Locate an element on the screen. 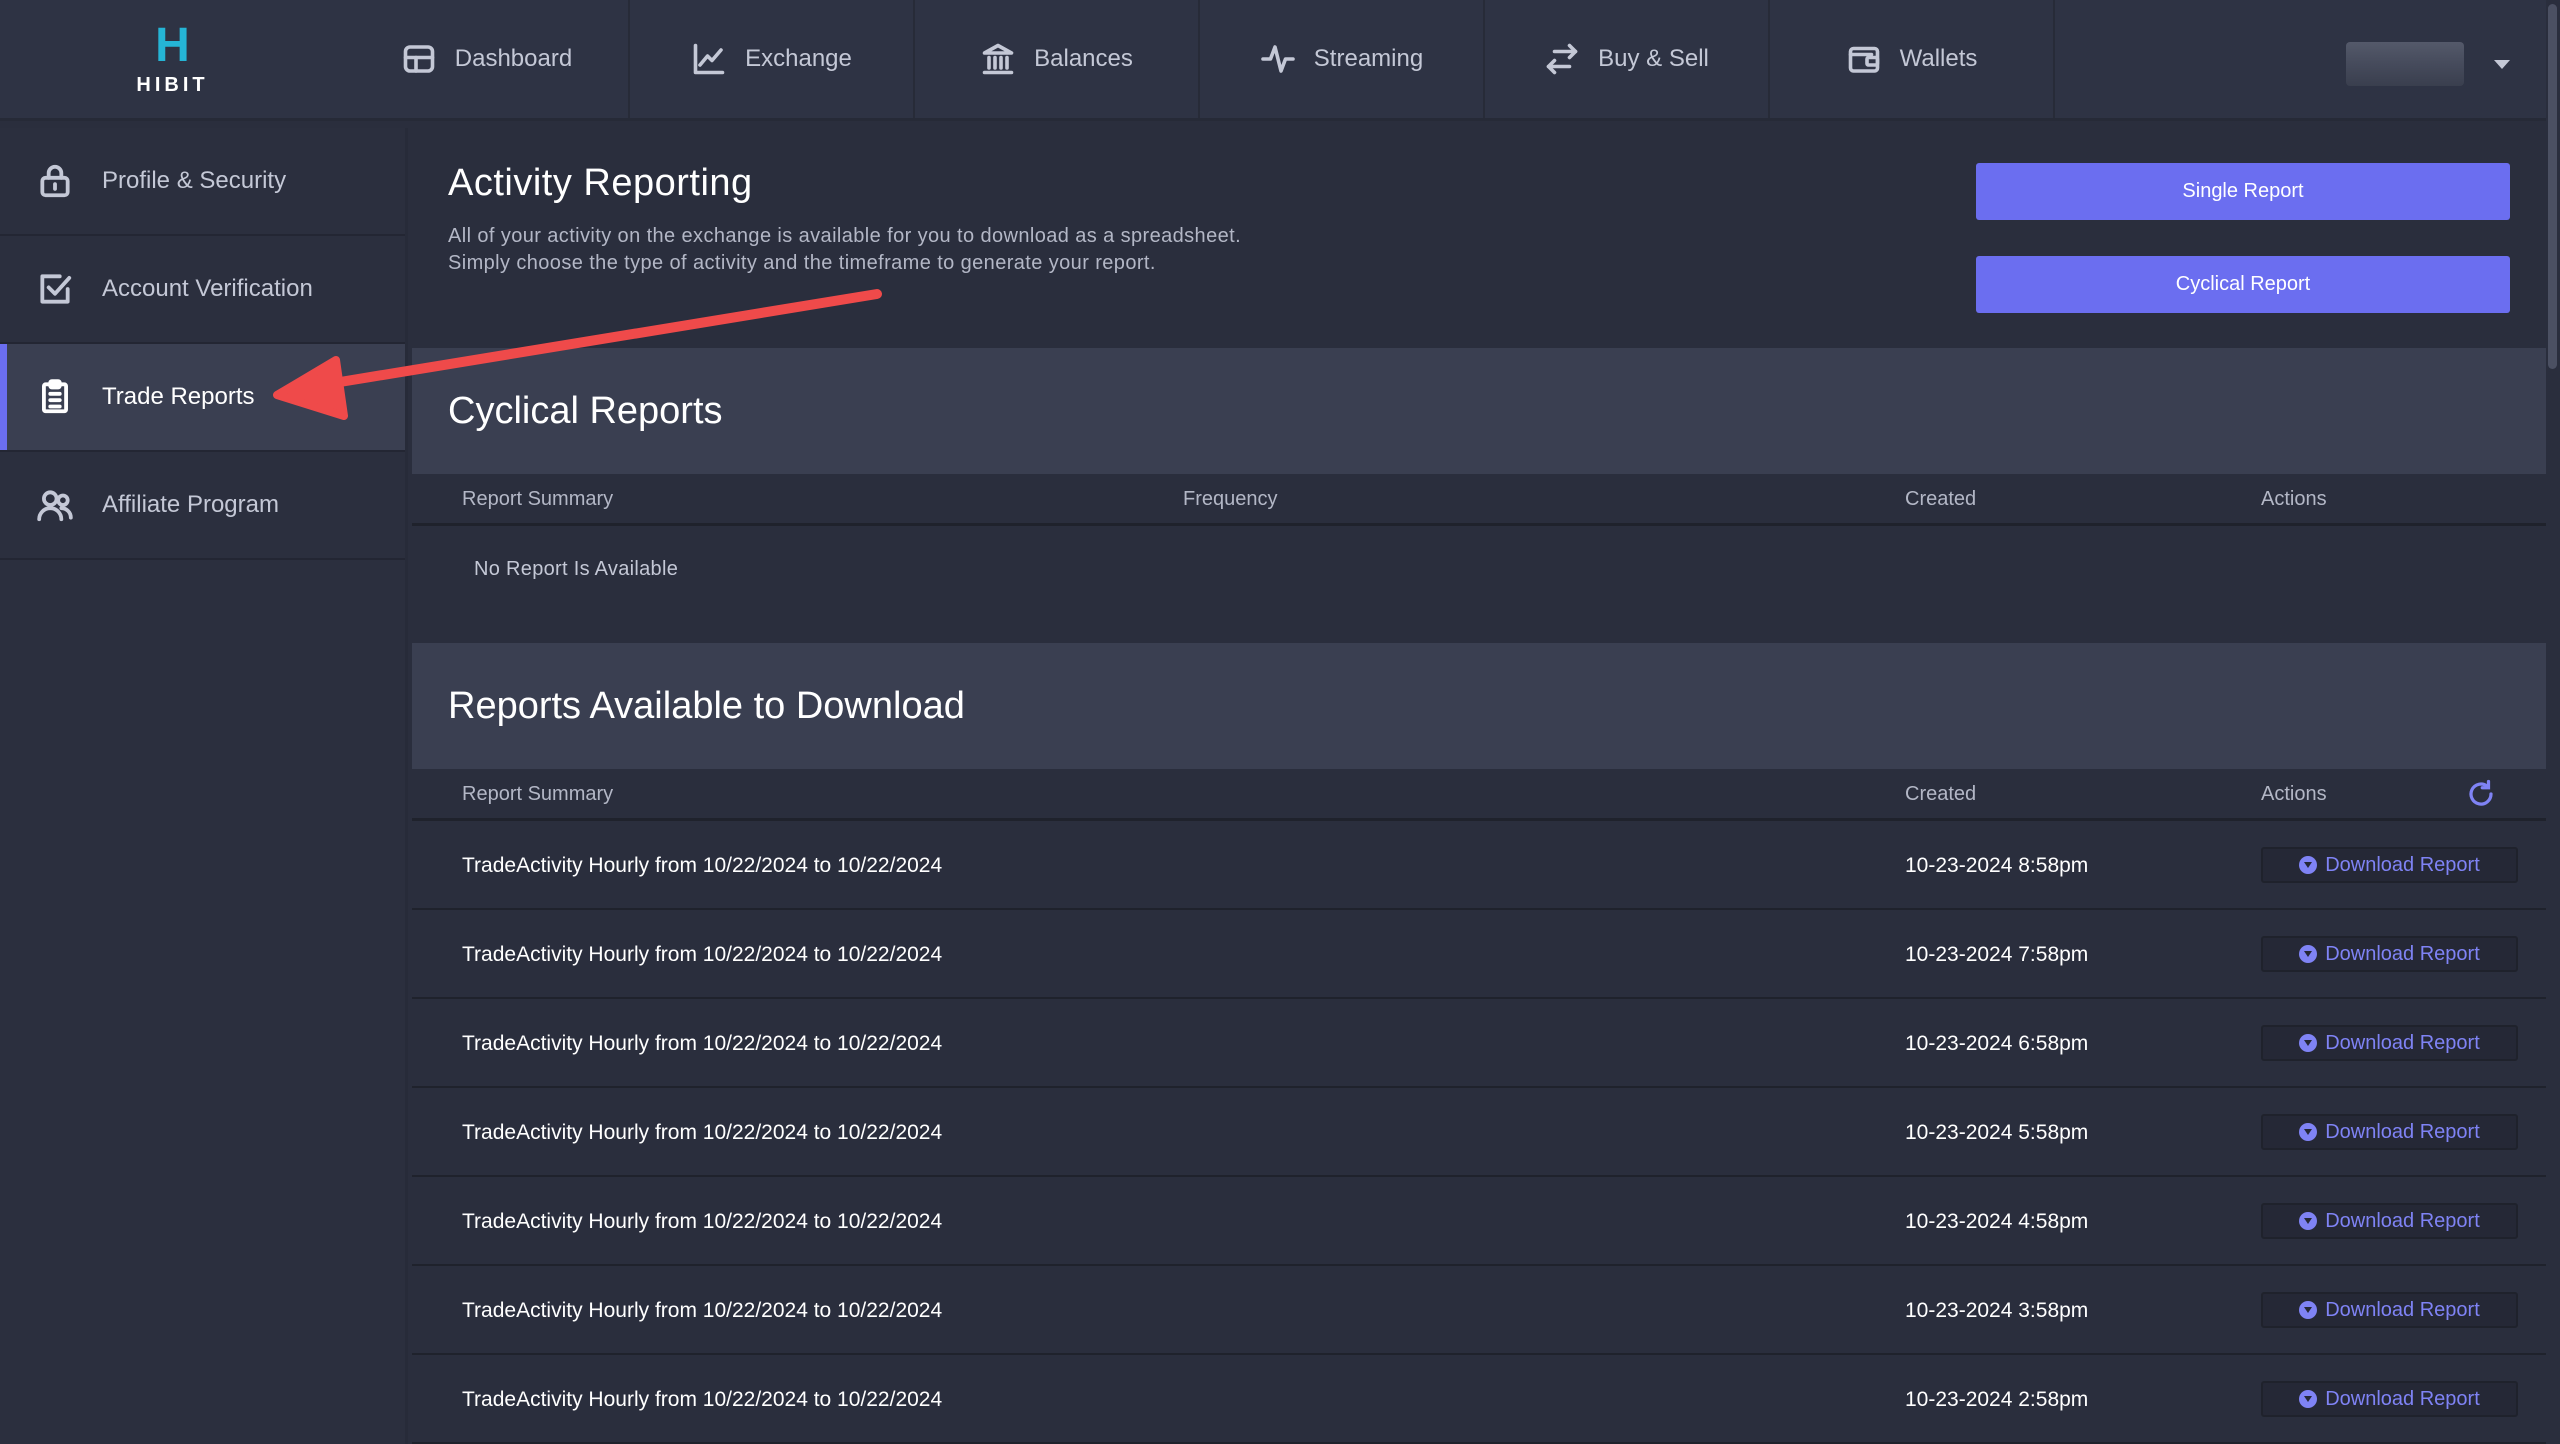  sidebar-item-account-verification: Account Verification is located at coordinates (202, 290).